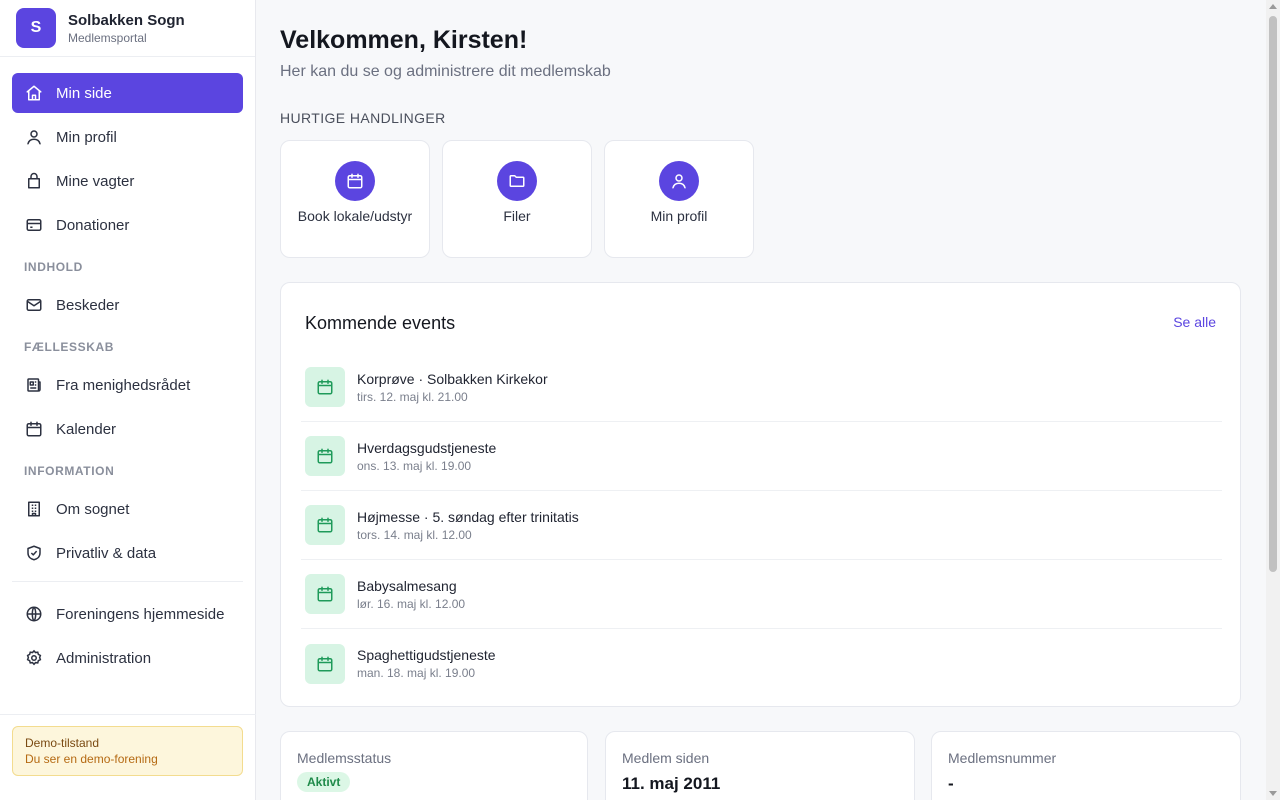 Image resolution: width=1280 pixels, height=800 pixels. Describe the element at coordinates (1273, 793) in the screenshot. I see `scroll-down-arrow-icon` at that location.